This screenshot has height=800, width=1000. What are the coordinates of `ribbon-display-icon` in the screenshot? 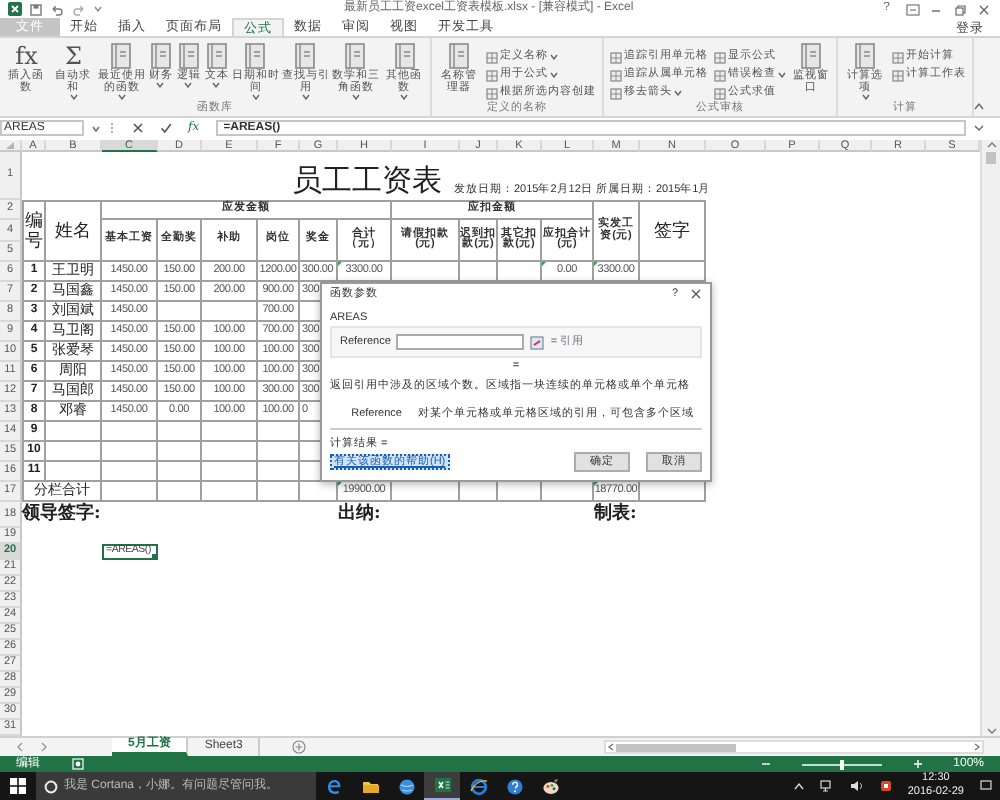 It's located at (913, 9).